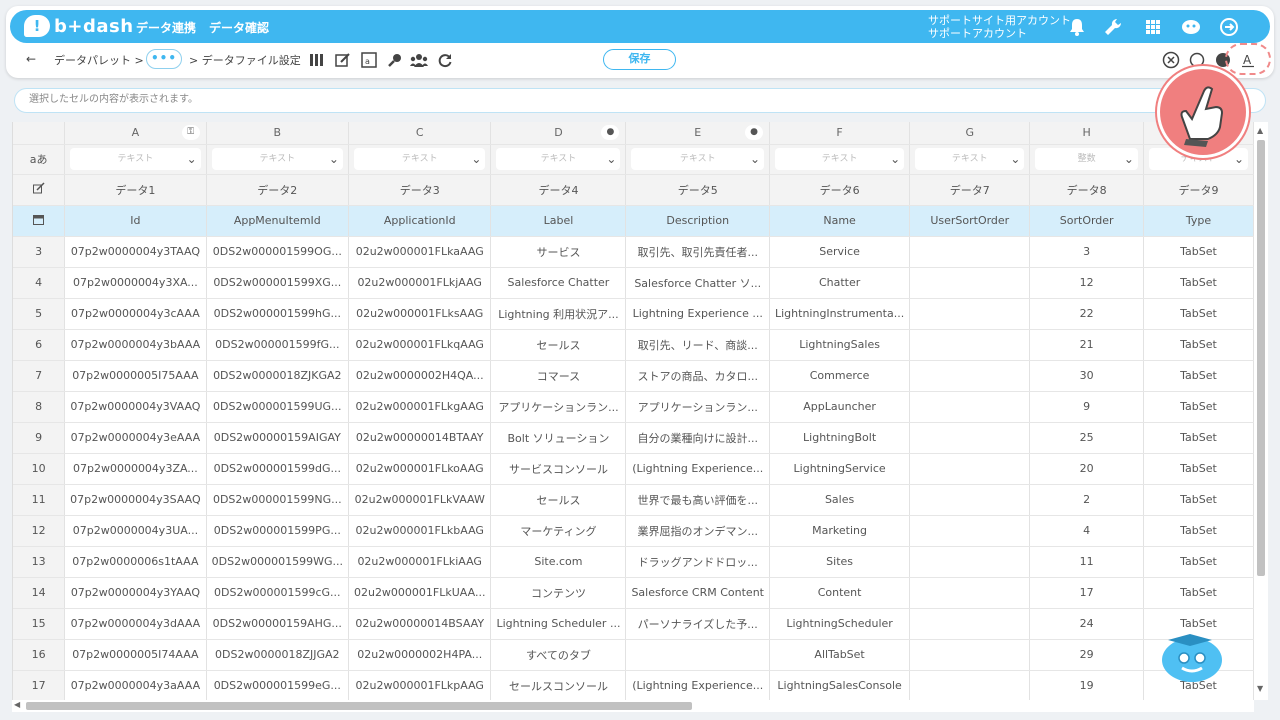  What do you see at coordinates (1194, 657) in the screenshot?
I see `mascot-assistant-icon` at bounding box center [1194, 657].